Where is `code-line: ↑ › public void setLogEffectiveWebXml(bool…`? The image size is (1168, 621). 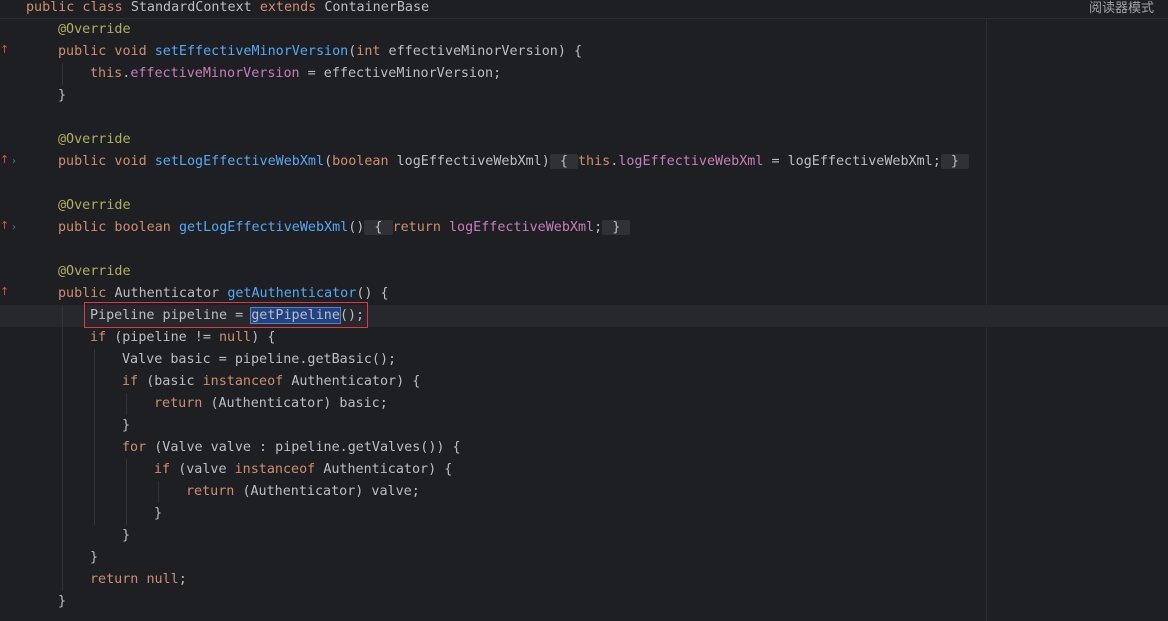
code-line: ↑ › public void setLogEffectiveWebXml(bool… is located at coordinates (584, 162).